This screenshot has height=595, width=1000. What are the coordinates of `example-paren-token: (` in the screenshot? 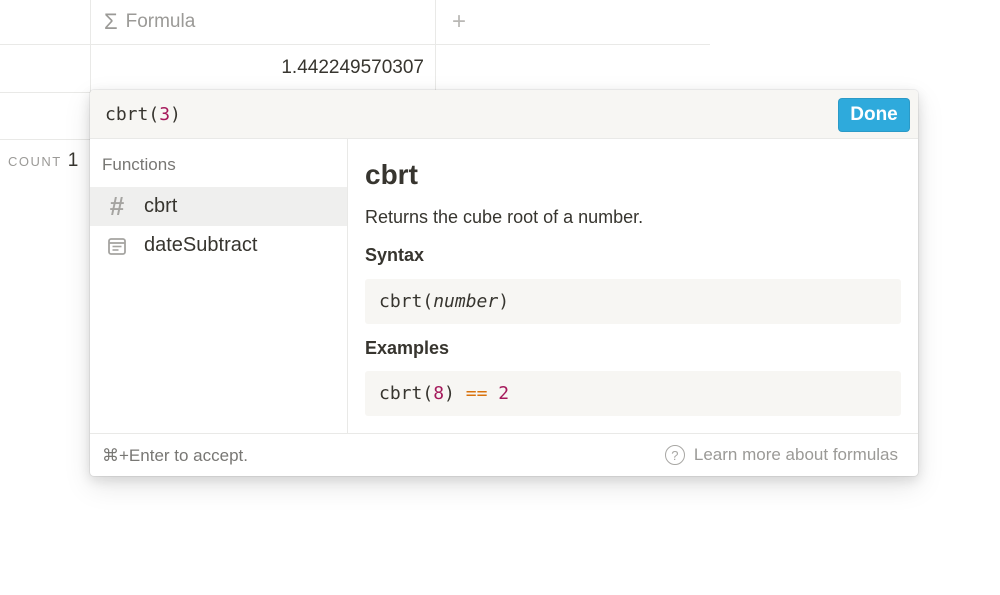 It's located at (428, 393).